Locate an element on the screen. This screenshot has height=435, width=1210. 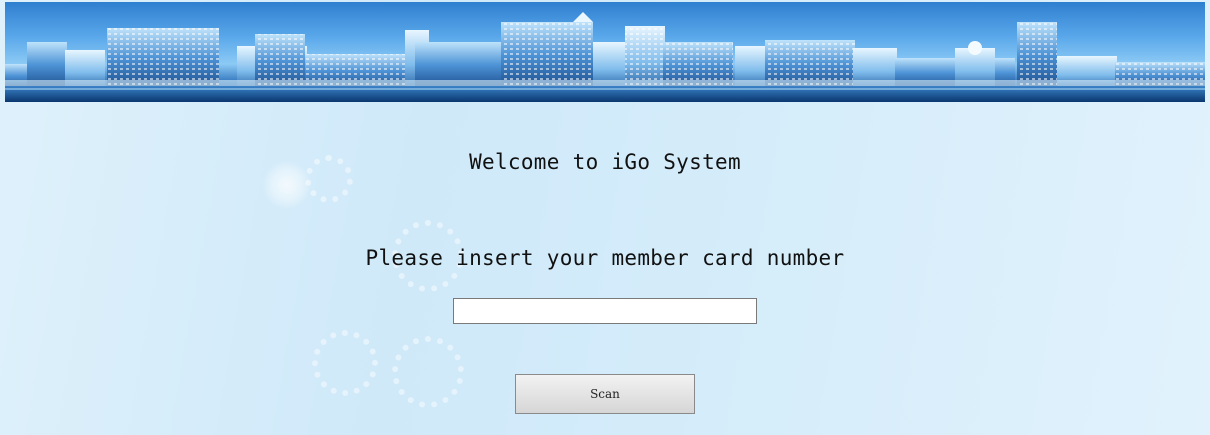
member-card-number-input is located at coordinates (605, 311).